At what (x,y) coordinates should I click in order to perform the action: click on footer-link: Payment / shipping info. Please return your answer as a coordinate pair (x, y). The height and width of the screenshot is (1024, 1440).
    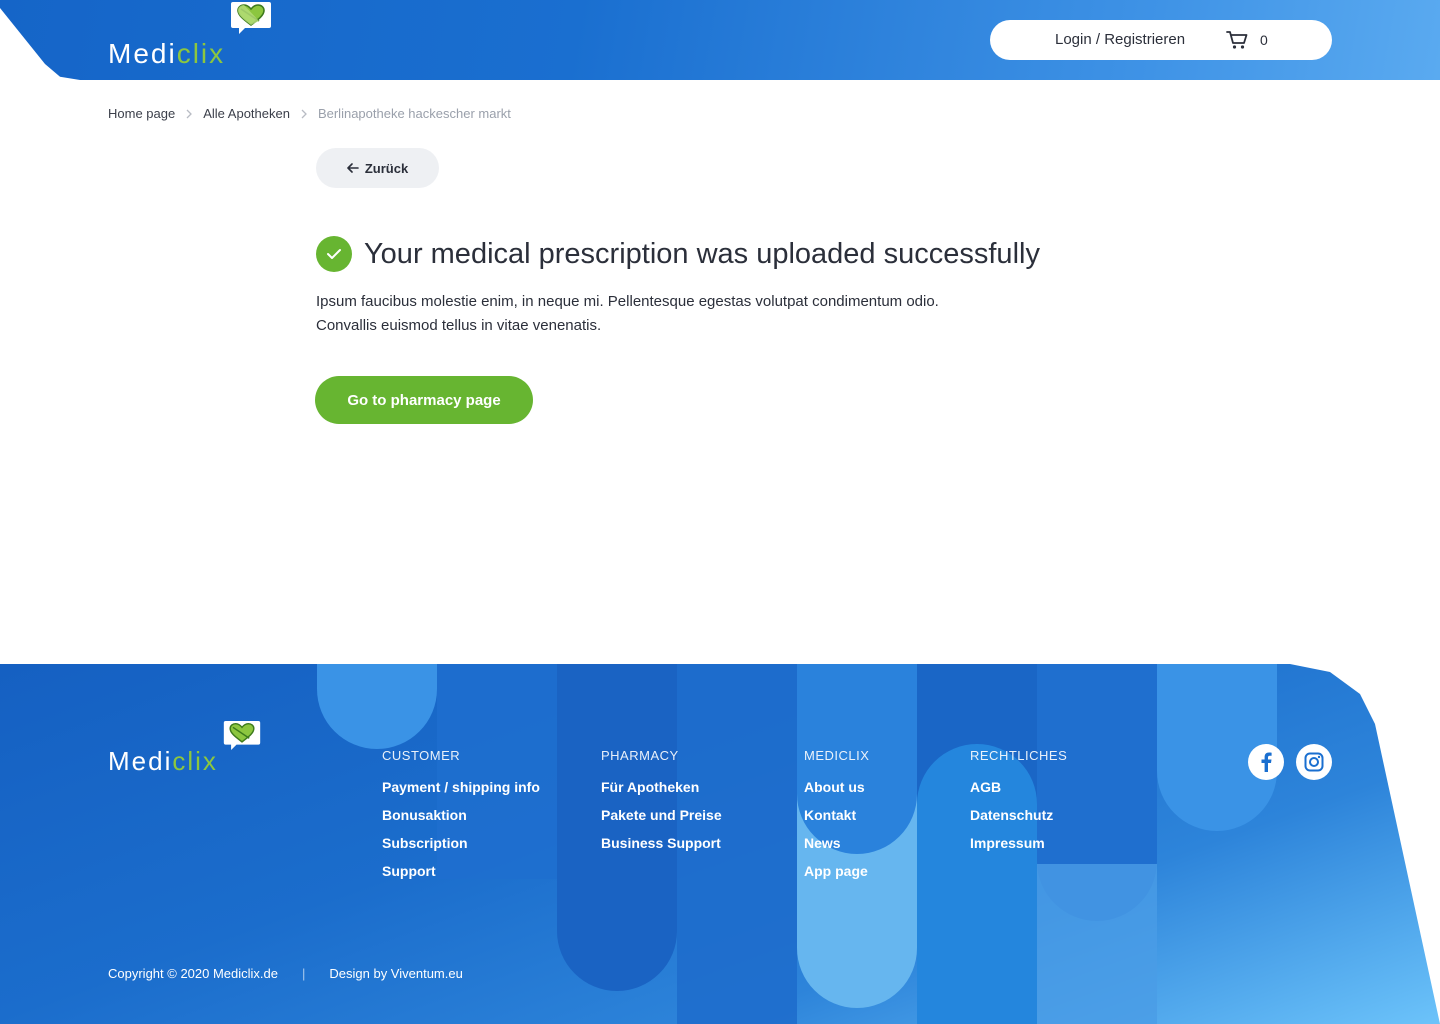
    Looking at the image, I should click on (461, 793).